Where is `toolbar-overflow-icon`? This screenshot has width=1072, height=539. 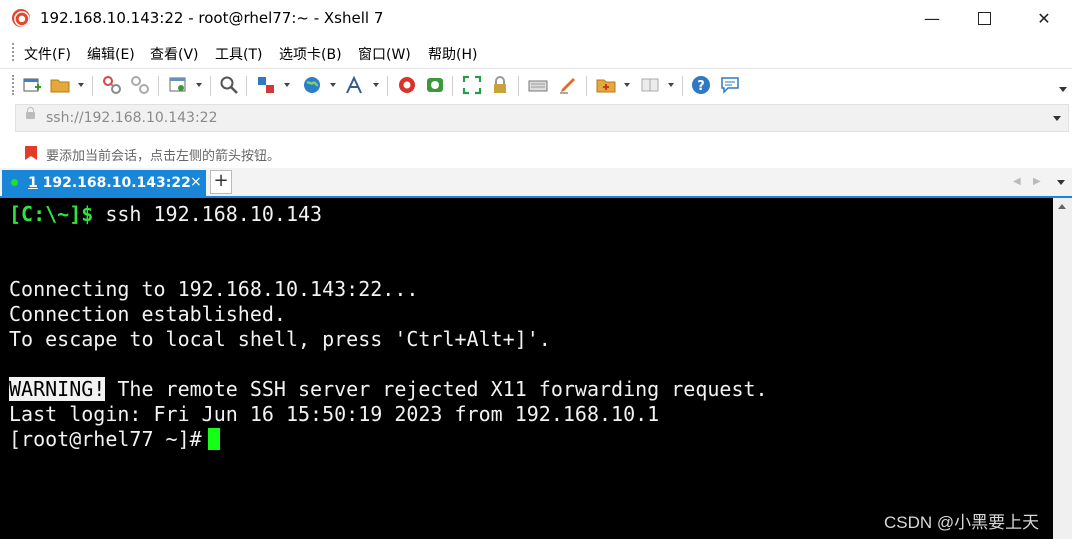 toolbar-overflow-icon is located at coordinates (1063, 89).